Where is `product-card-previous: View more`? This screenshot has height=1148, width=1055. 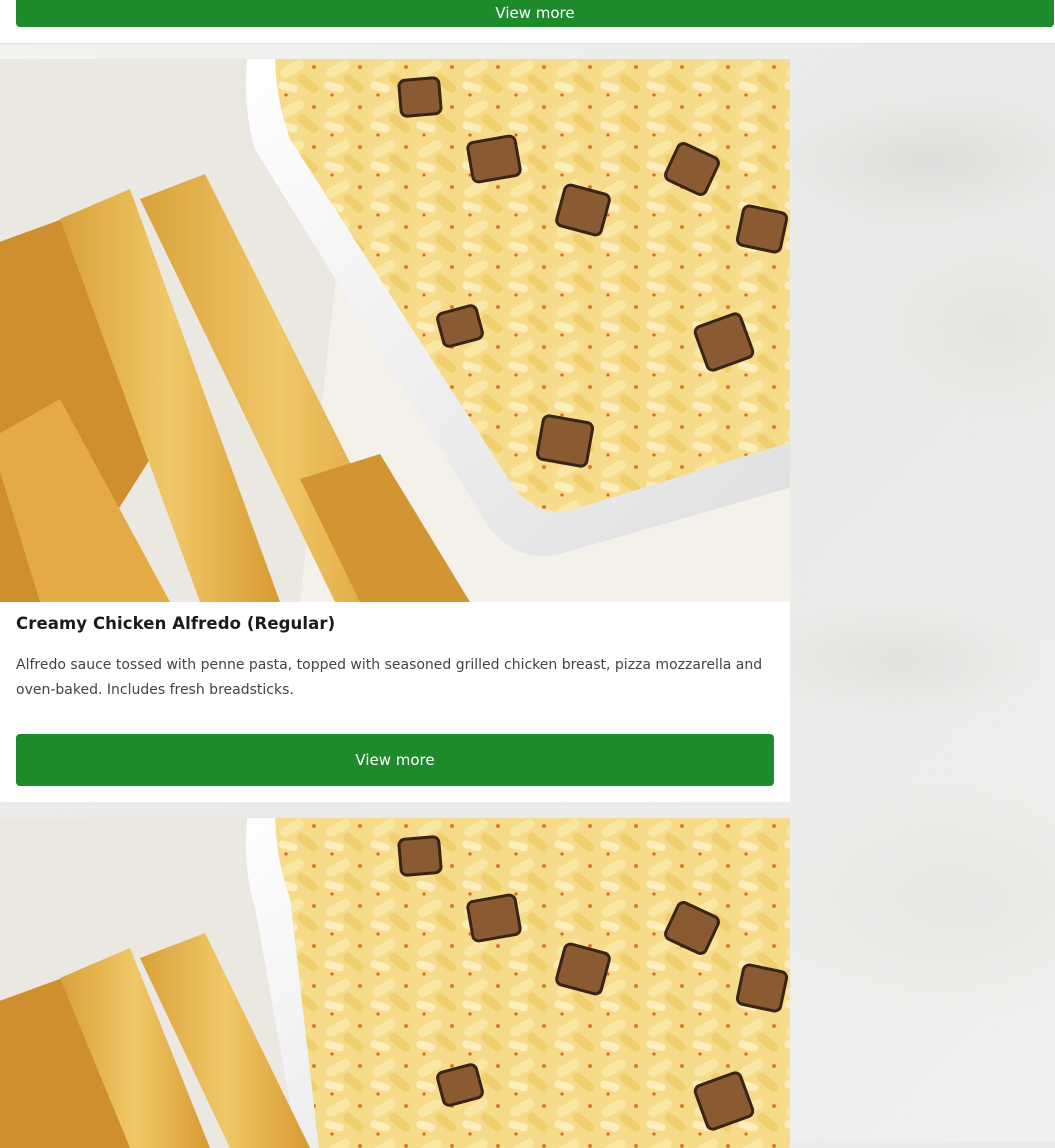
product-card-previous: View more is located at coordinates (527, 22).